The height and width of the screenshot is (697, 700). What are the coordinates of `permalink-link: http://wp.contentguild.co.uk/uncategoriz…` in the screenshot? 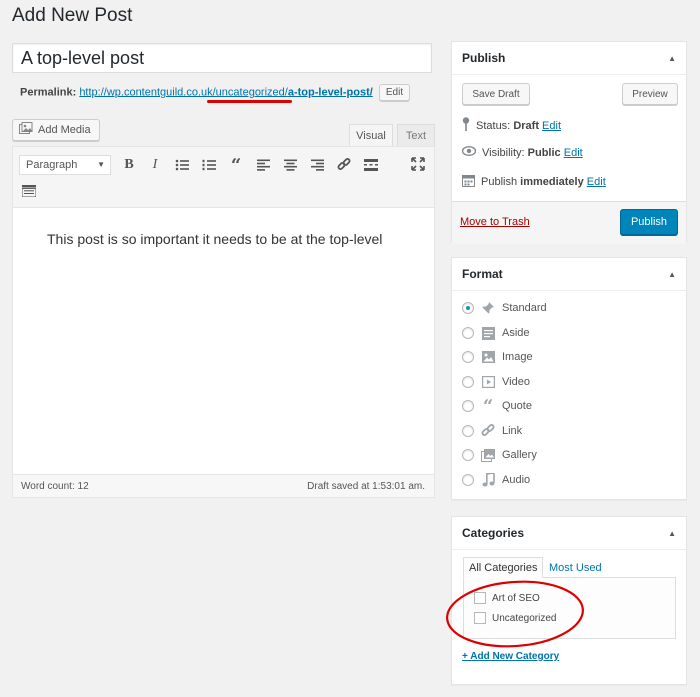 It's located at (225, 92).